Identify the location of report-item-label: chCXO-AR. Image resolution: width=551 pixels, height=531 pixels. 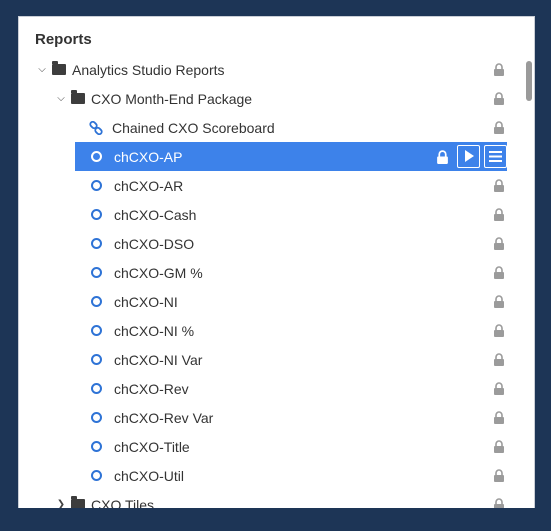
(149, 185).